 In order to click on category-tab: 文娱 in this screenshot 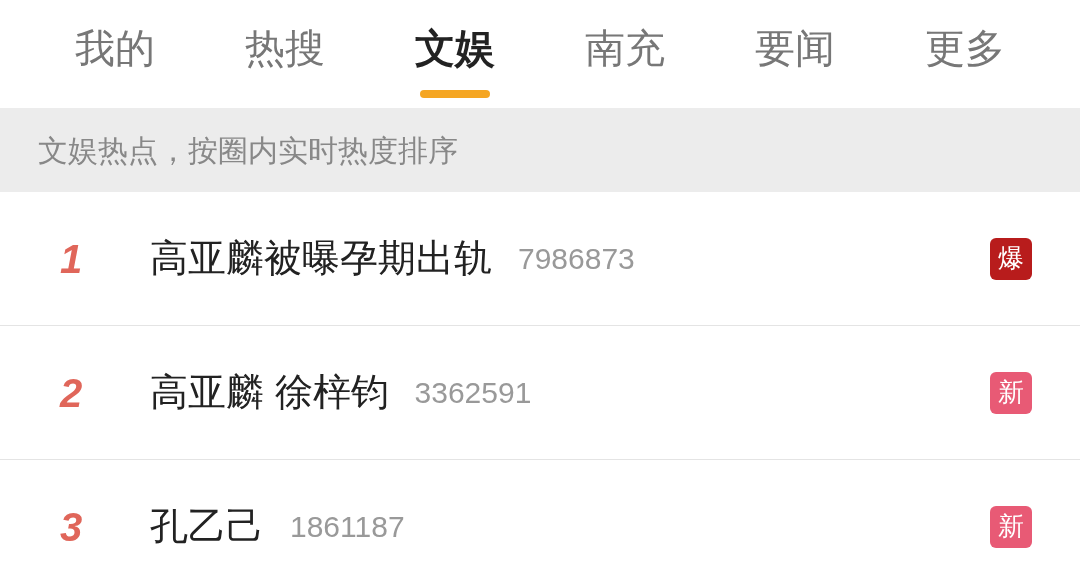, I will do `click(455, 54)`.